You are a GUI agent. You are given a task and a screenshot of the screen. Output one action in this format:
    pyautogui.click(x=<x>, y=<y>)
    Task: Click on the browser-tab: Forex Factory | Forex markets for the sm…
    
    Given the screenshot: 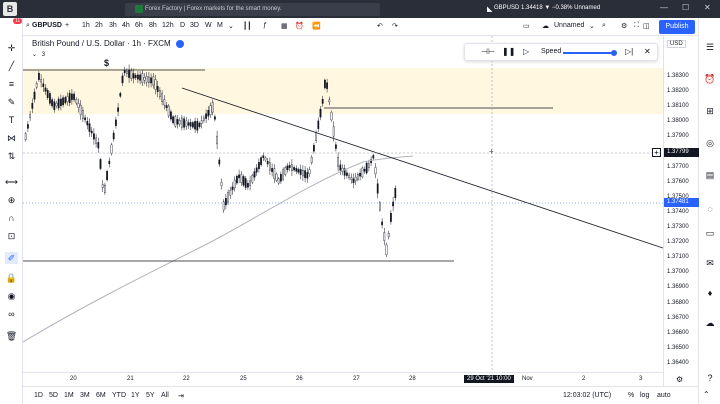 What is the action you would take?
    pyautogui.click(x=252, y=9)
    